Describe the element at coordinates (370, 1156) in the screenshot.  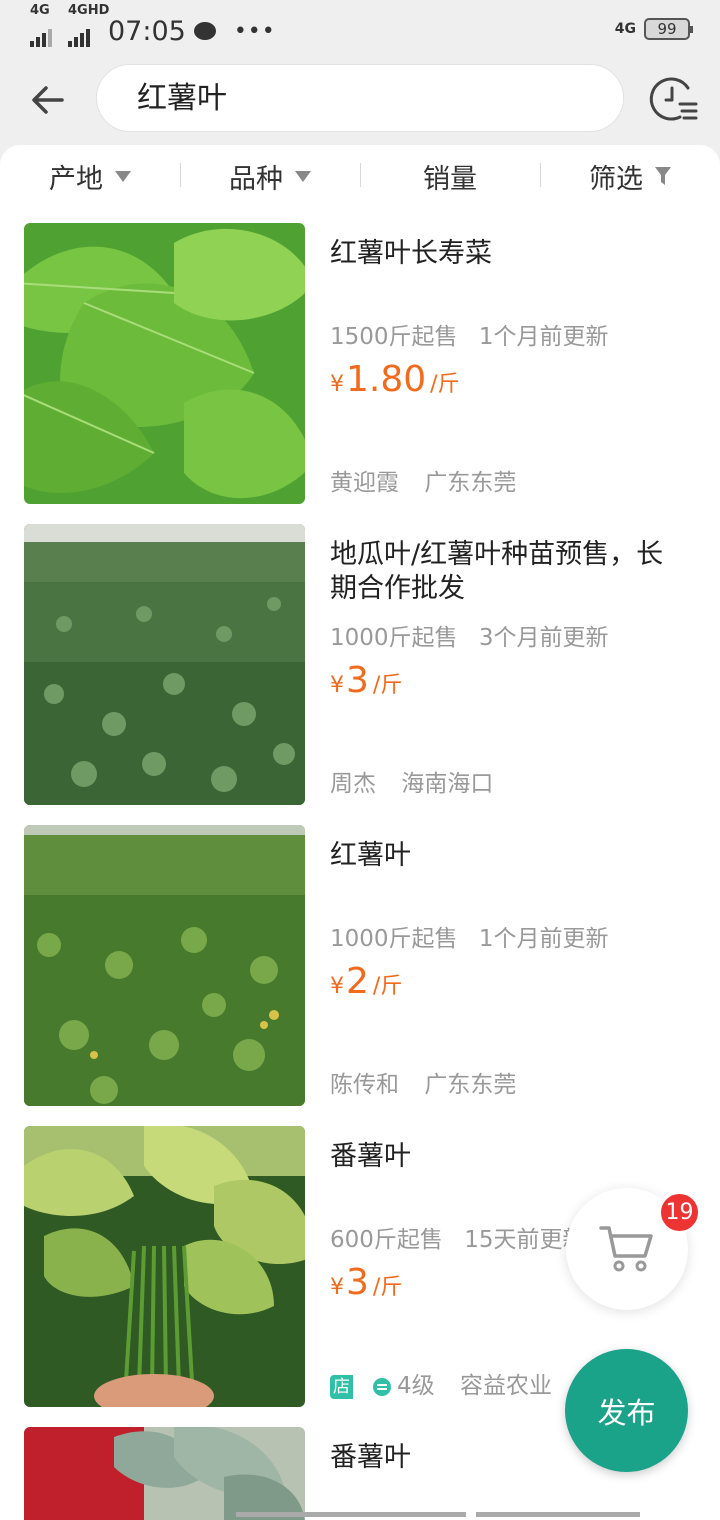
I see `product-title: 番薯叶` at that location.